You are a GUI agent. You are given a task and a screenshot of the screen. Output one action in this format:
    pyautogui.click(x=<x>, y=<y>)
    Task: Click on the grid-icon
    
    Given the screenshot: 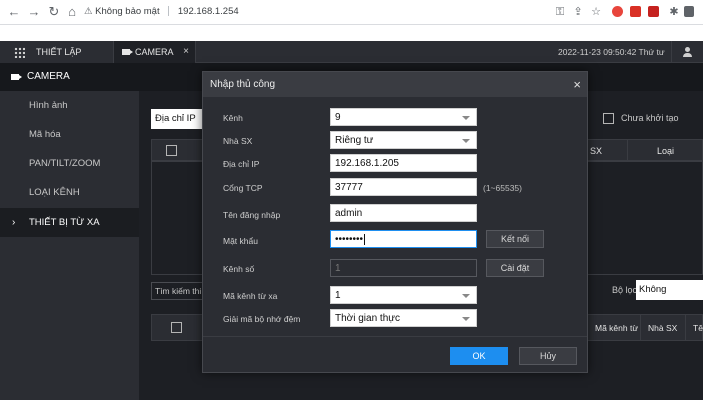 What is the action you would take?
    pyautogui.click(x=19, y=52)
    